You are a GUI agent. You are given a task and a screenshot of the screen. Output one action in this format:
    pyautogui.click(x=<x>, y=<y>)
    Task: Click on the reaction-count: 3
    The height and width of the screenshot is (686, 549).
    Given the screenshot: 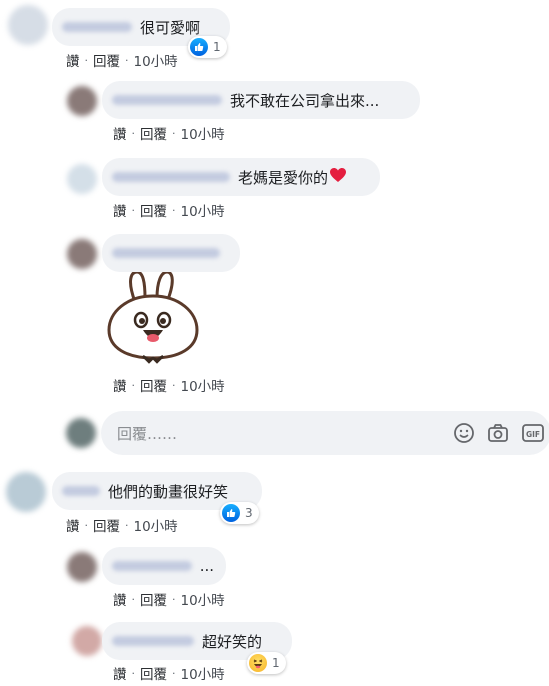 What is the action you would take?
    pyautogui.click(x=239, y=513)
    